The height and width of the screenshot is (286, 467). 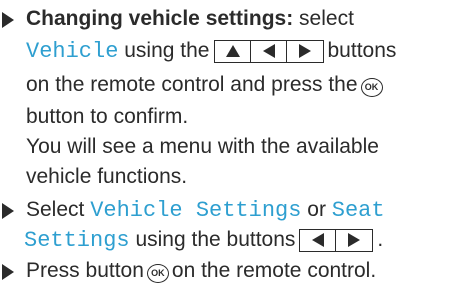 I want to click on step-2-highlight-vehicle-settings: Vehicle Settings, so click(x=196, y=210).